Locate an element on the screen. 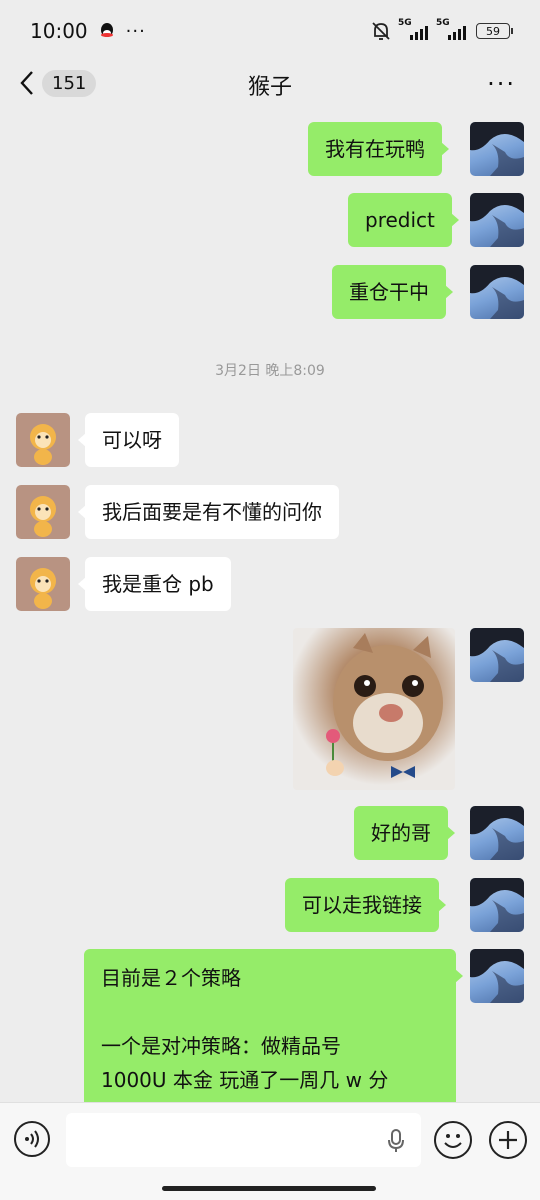 The image size is (540, 1200). emoji-button is located at coordinates (453, 1140).